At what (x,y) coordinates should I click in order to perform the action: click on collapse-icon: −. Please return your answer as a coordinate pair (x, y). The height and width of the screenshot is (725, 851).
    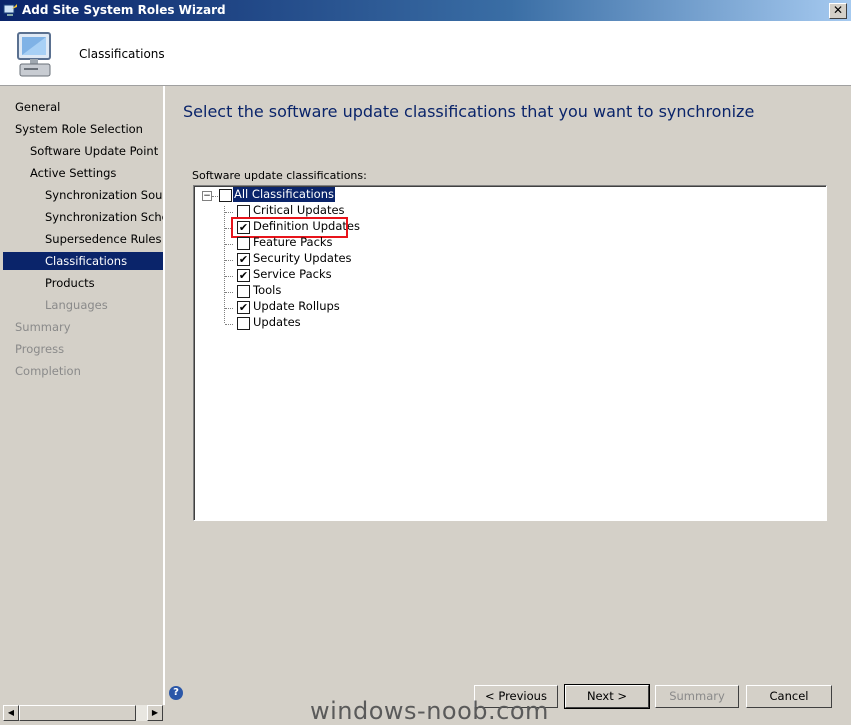
    Looking at the image, I should click on (207, 196).